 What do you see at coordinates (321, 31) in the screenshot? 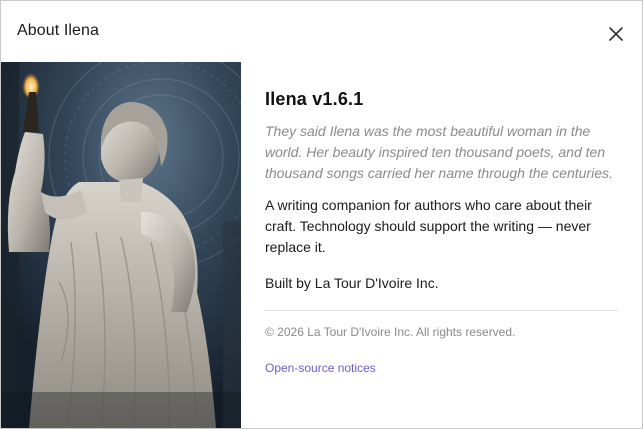
I see `dialog-titlebar: About Ilena` at bounding box center [321, 31].